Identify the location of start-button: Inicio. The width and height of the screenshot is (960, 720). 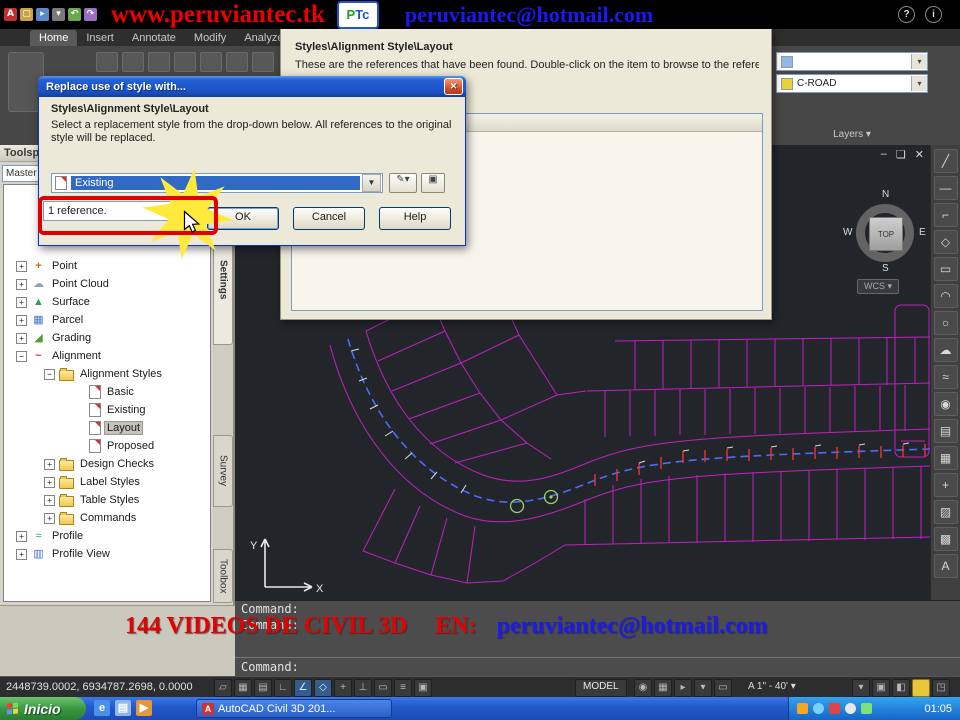
(43, 708).